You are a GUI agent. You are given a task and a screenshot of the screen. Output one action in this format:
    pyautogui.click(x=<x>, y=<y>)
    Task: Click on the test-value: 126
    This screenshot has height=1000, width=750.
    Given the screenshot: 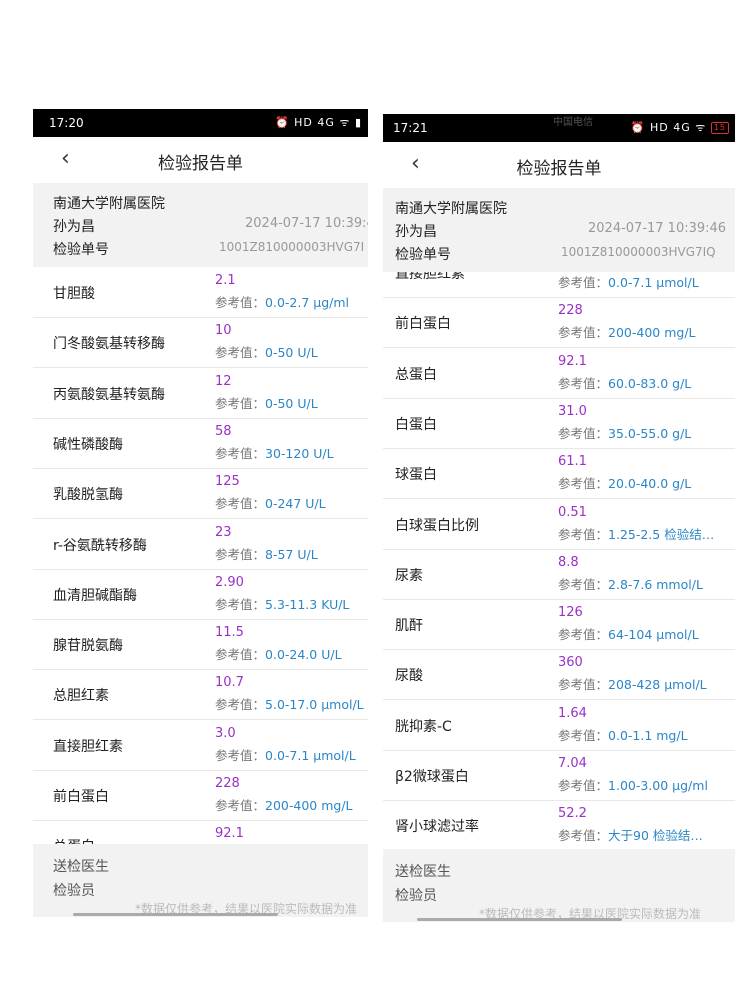 What is the action you would take?
    pyautogui.click(x=570, y=613)
    